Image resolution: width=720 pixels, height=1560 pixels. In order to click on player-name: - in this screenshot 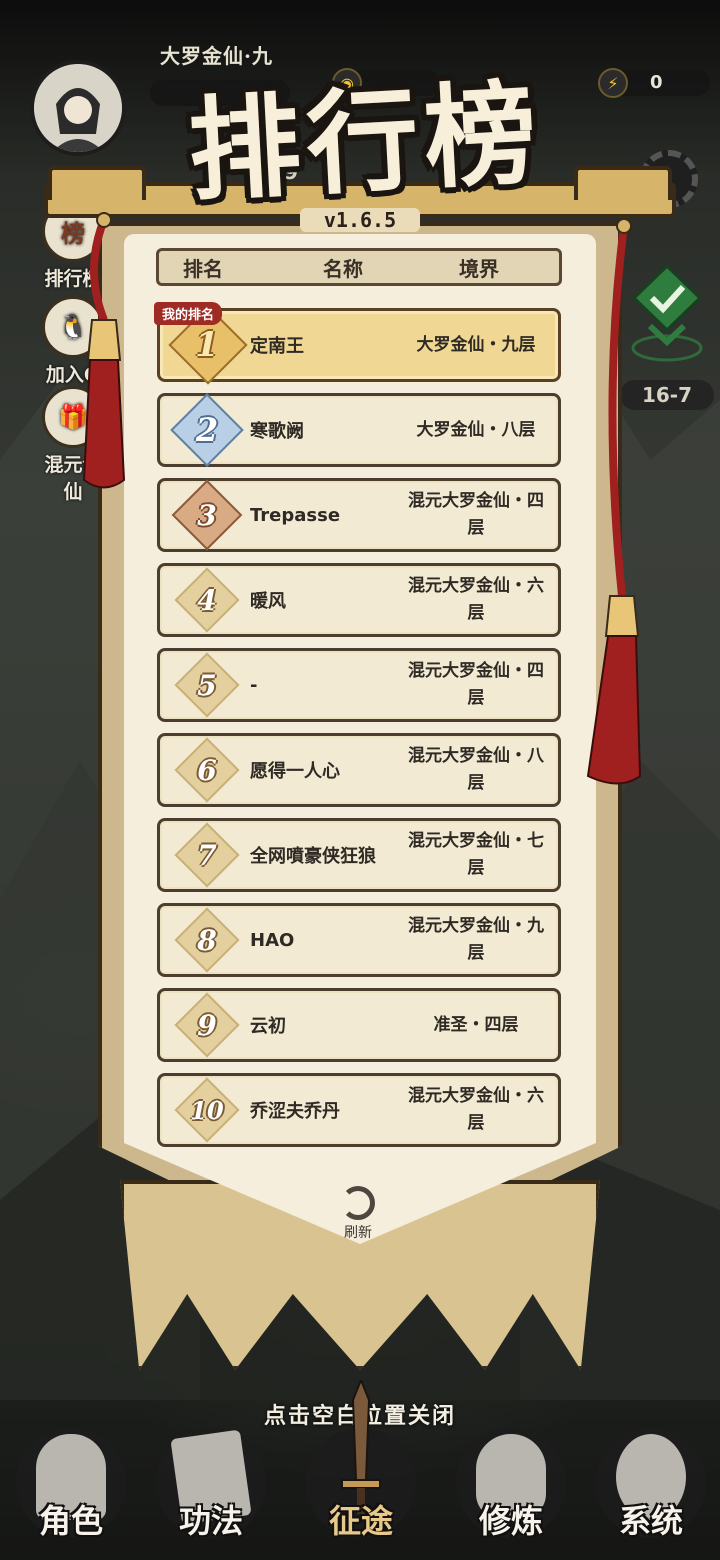, I will do `click(254, 685)`.